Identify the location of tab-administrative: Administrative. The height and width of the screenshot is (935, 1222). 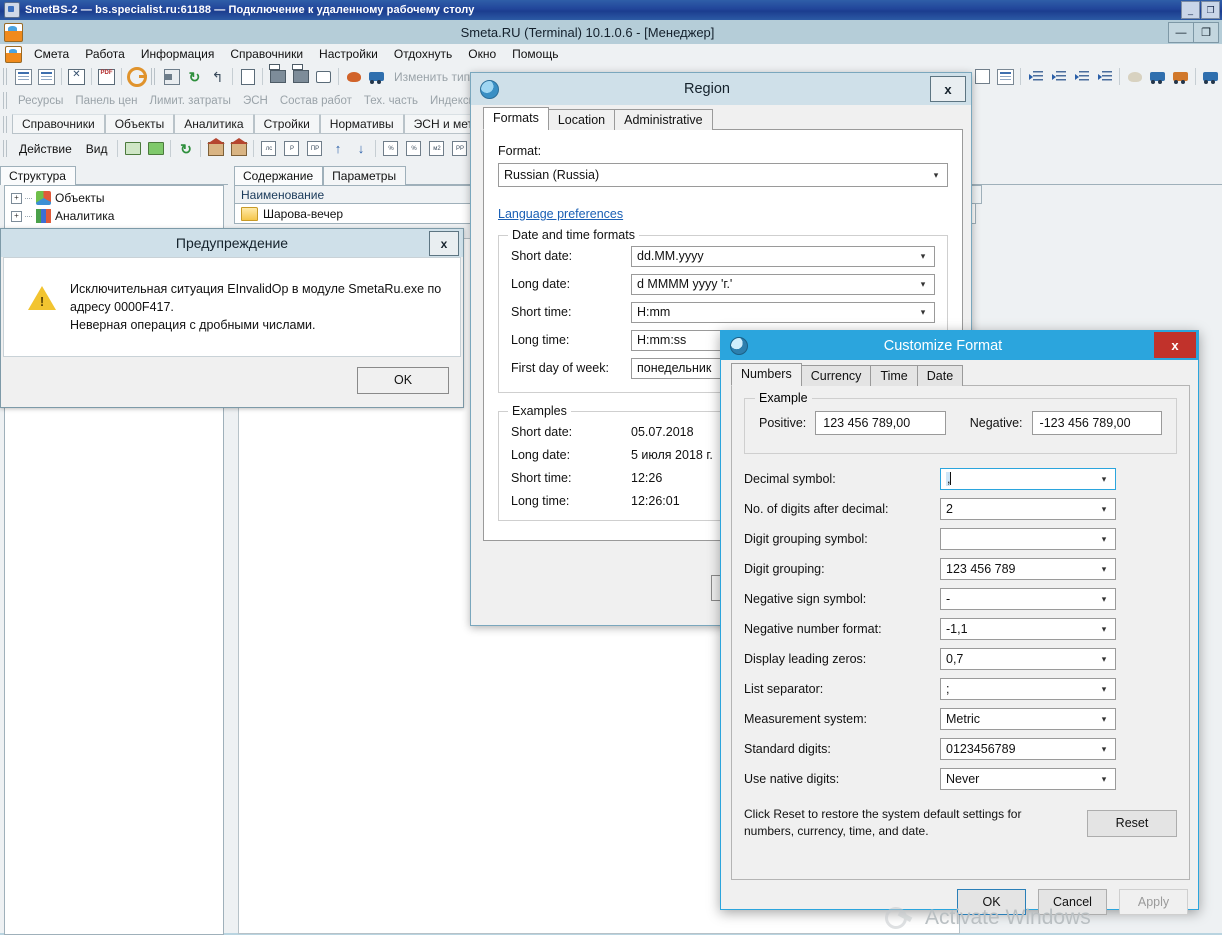
(663, 119).